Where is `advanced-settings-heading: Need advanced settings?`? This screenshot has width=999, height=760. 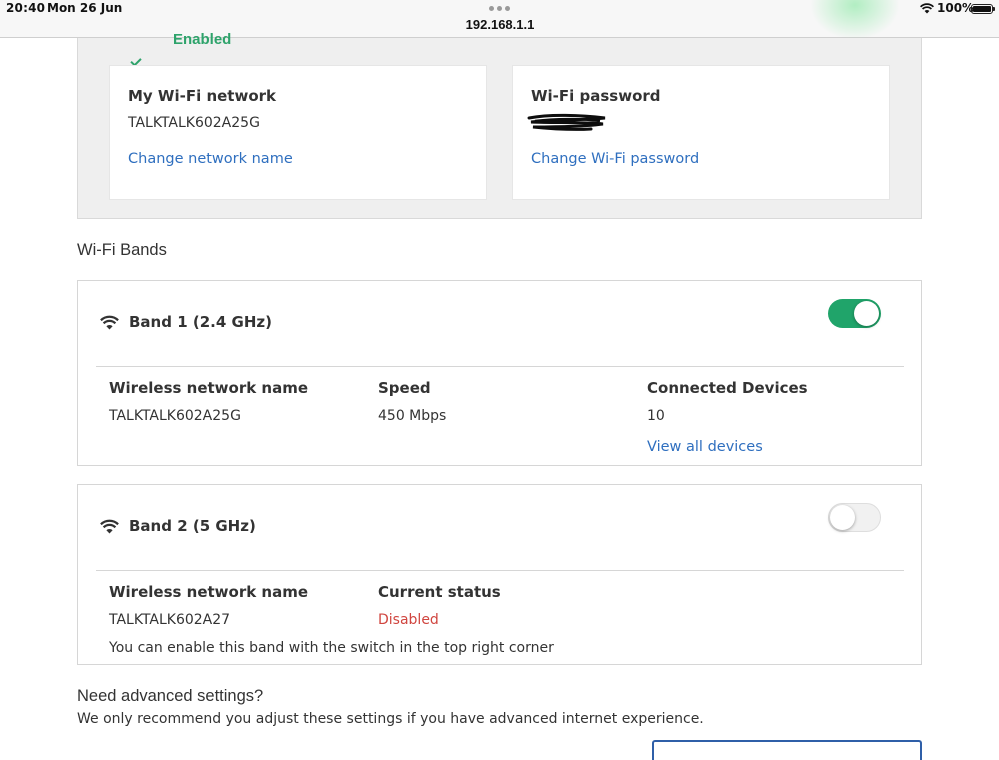 advanced-settings-heading: Need advanced settings? is located at coordinates (170, 696).